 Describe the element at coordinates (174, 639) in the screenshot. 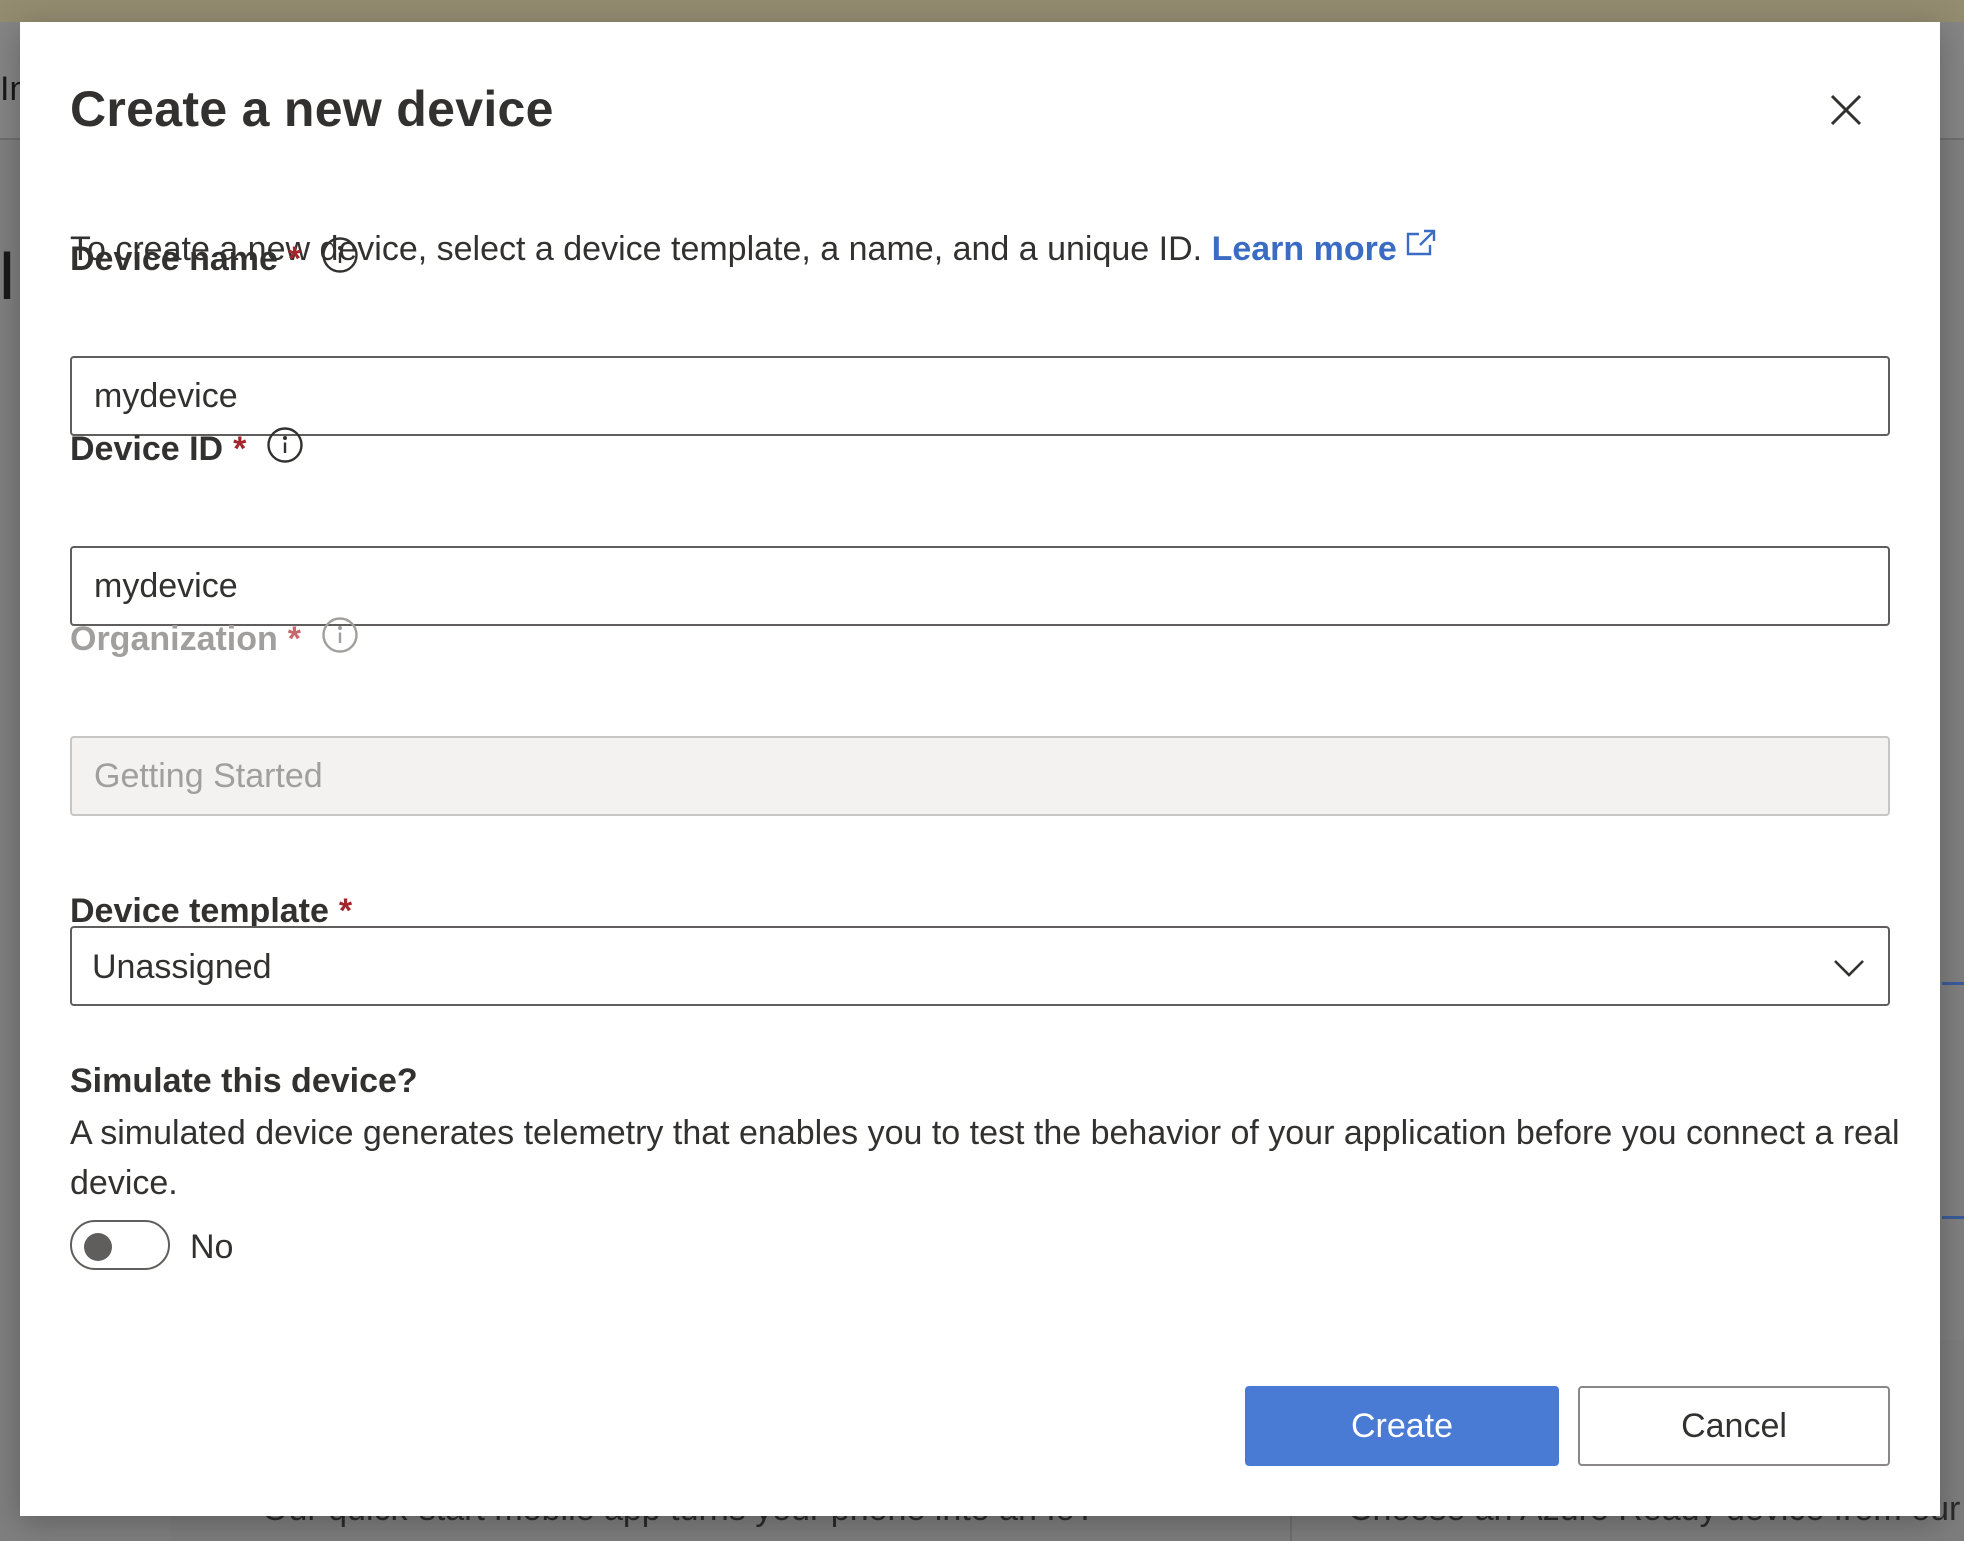

I see `organization-label-text: Organization` at that location.